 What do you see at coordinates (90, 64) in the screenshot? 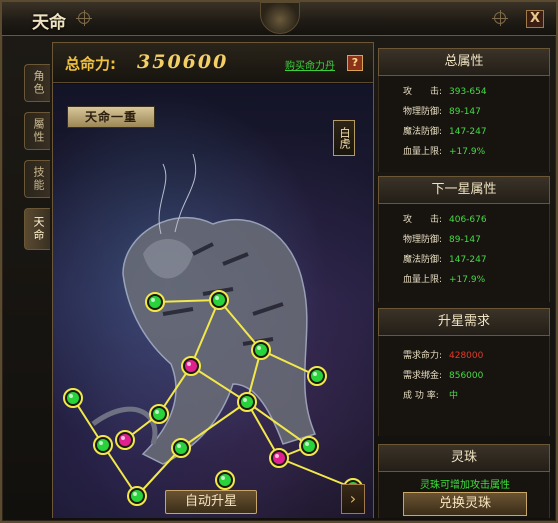
I see `power-label: 总命力:` at bounding box center [90, 64].